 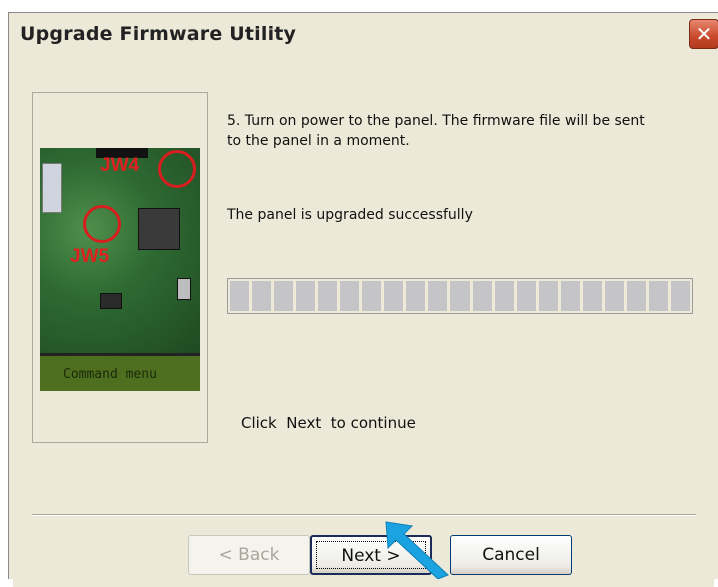 I want to click on upgrade-progress-bar, so click(x=460, y=296).